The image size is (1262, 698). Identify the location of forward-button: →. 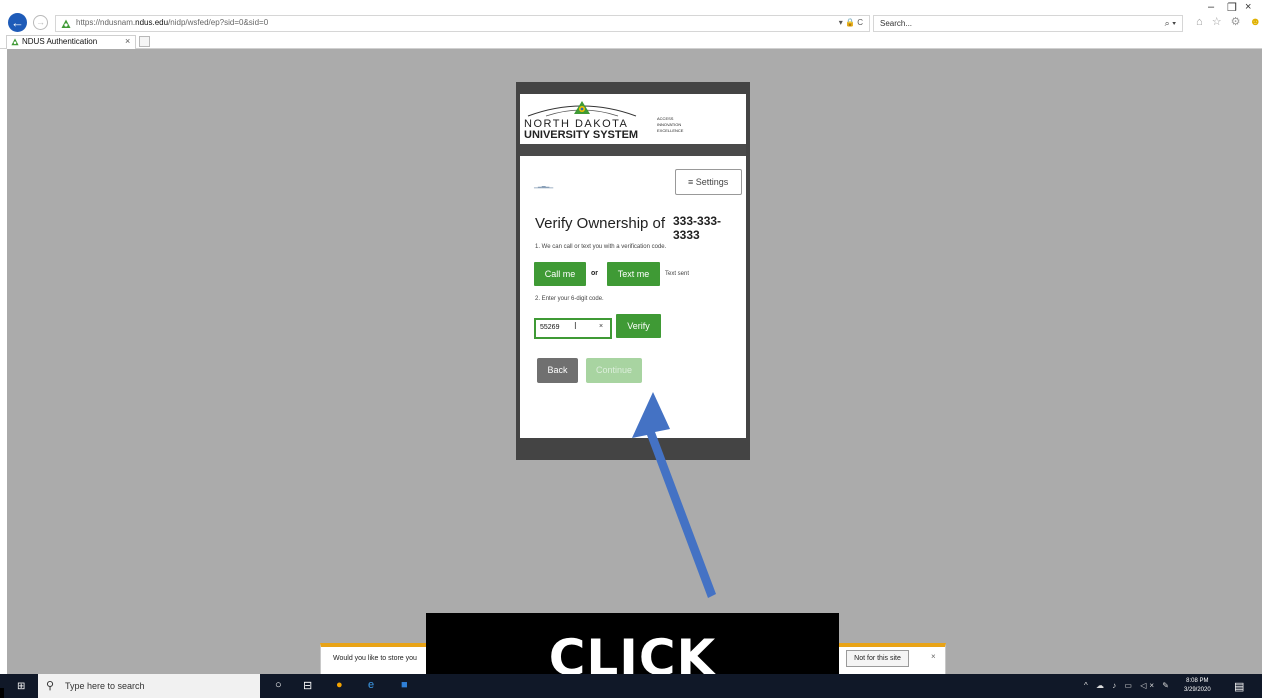
(40, 22).